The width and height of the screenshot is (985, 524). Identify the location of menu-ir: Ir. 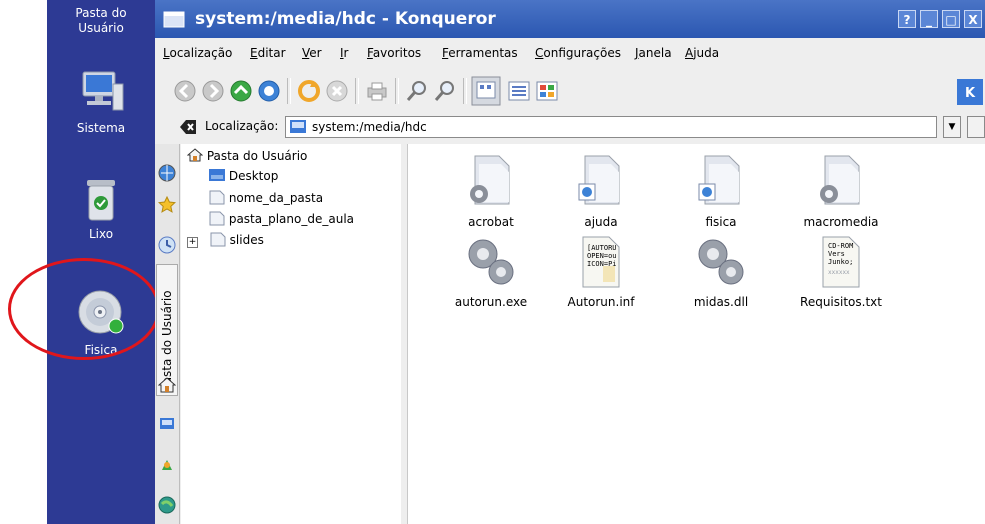
(344, 53).